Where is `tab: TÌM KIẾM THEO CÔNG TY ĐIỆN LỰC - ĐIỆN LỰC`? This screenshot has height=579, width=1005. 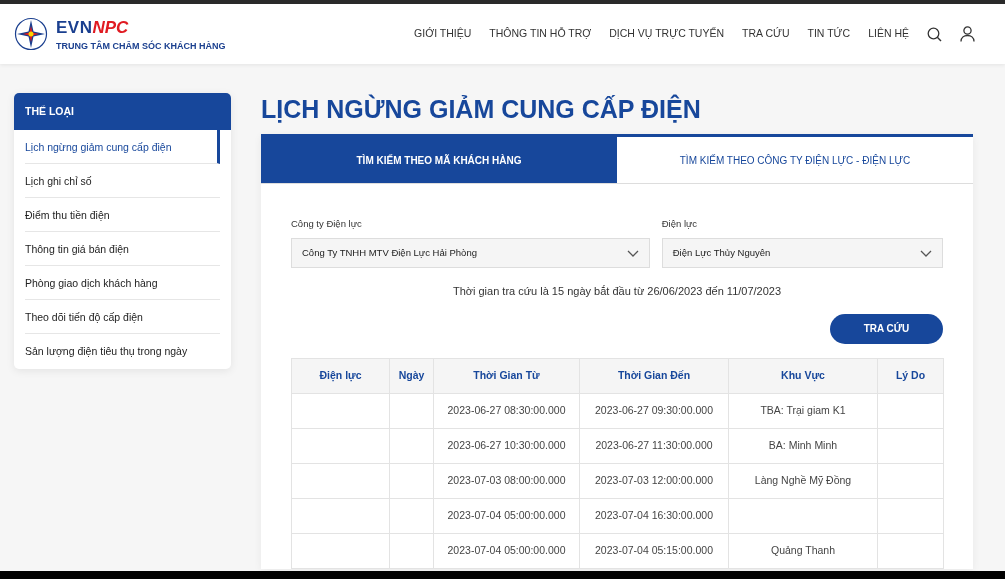
tab: TÌM KIẾM THEO CÔNG TY ĐIỆN LỰC - ĐIỆN LỰC is located at coordinates (795, 159).